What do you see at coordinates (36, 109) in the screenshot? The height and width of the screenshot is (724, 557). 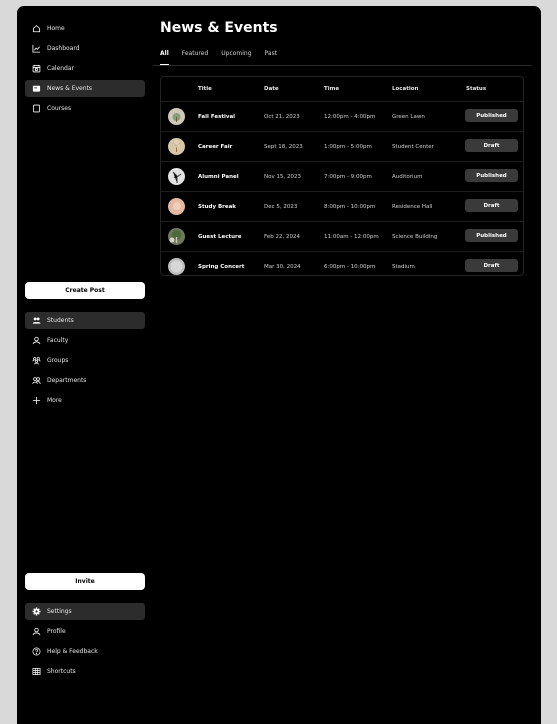 I see `book-icon` at bounding box center [36, 109].